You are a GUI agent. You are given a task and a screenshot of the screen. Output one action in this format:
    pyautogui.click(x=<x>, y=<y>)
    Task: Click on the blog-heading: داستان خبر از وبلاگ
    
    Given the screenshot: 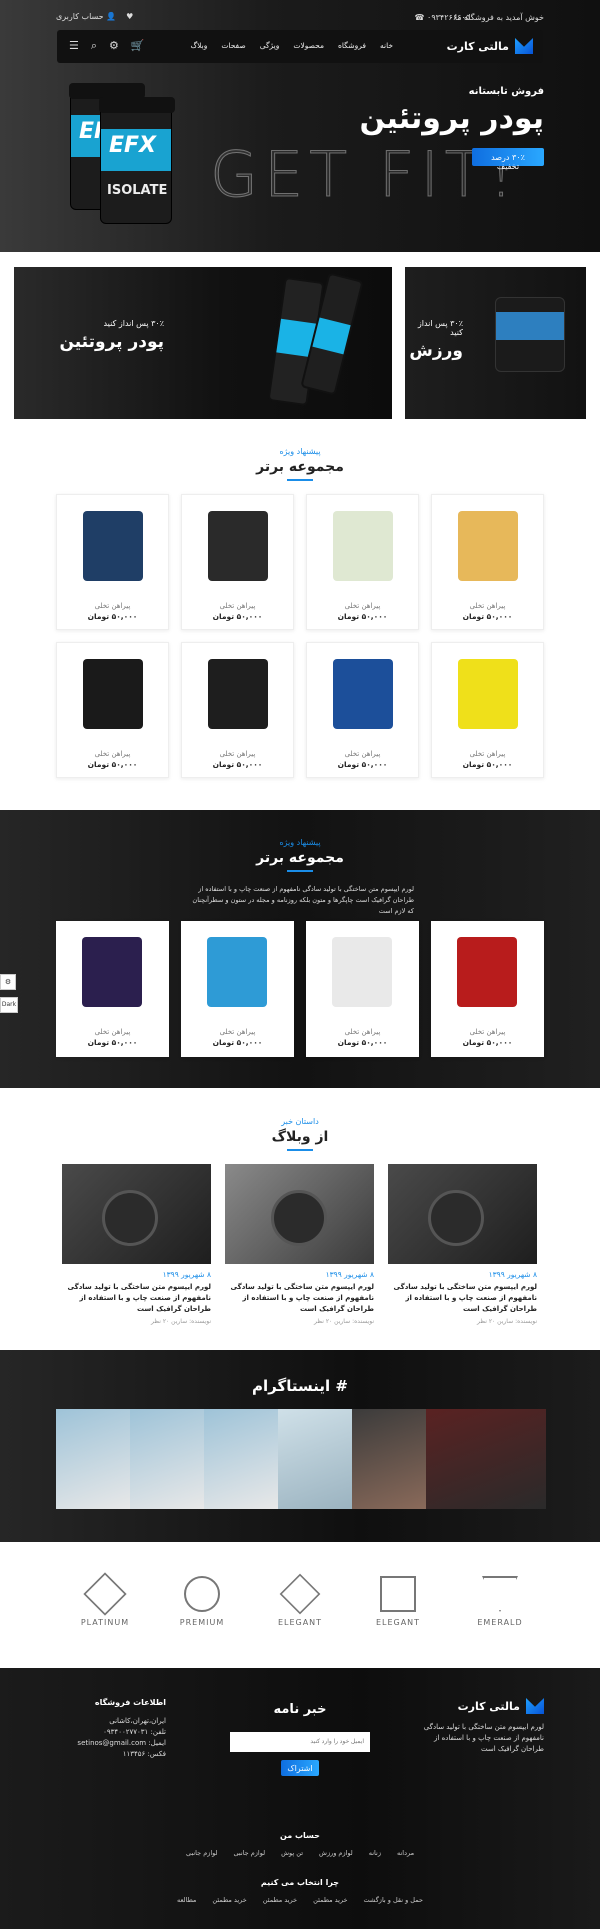 What is the action you would take?
    pyautogui.click(x=300, y=1134)
    